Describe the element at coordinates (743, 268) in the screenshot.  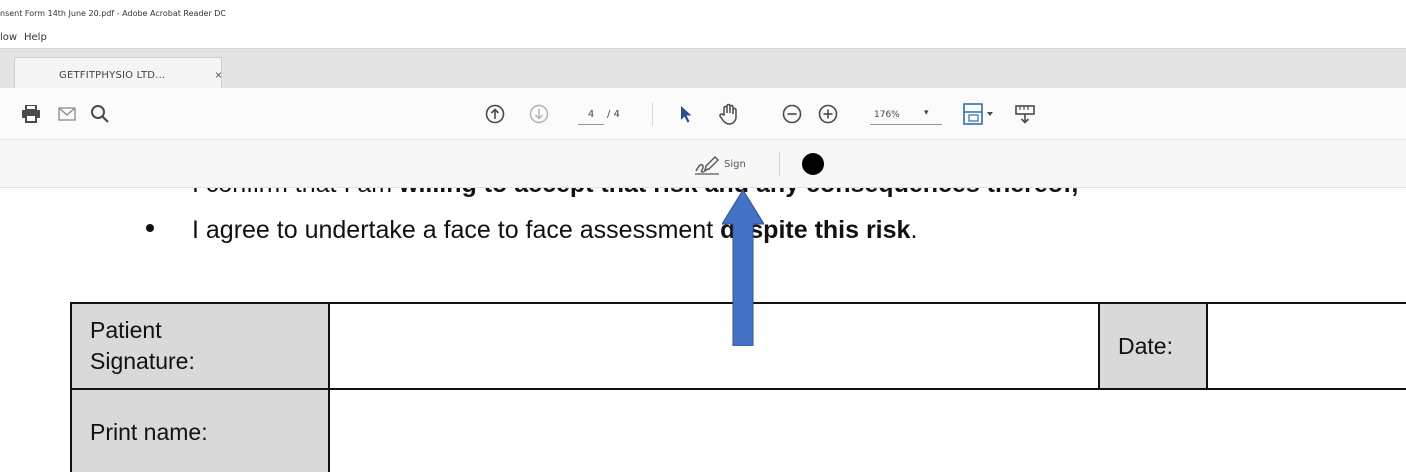
I see `annotation-arrow` at that location.